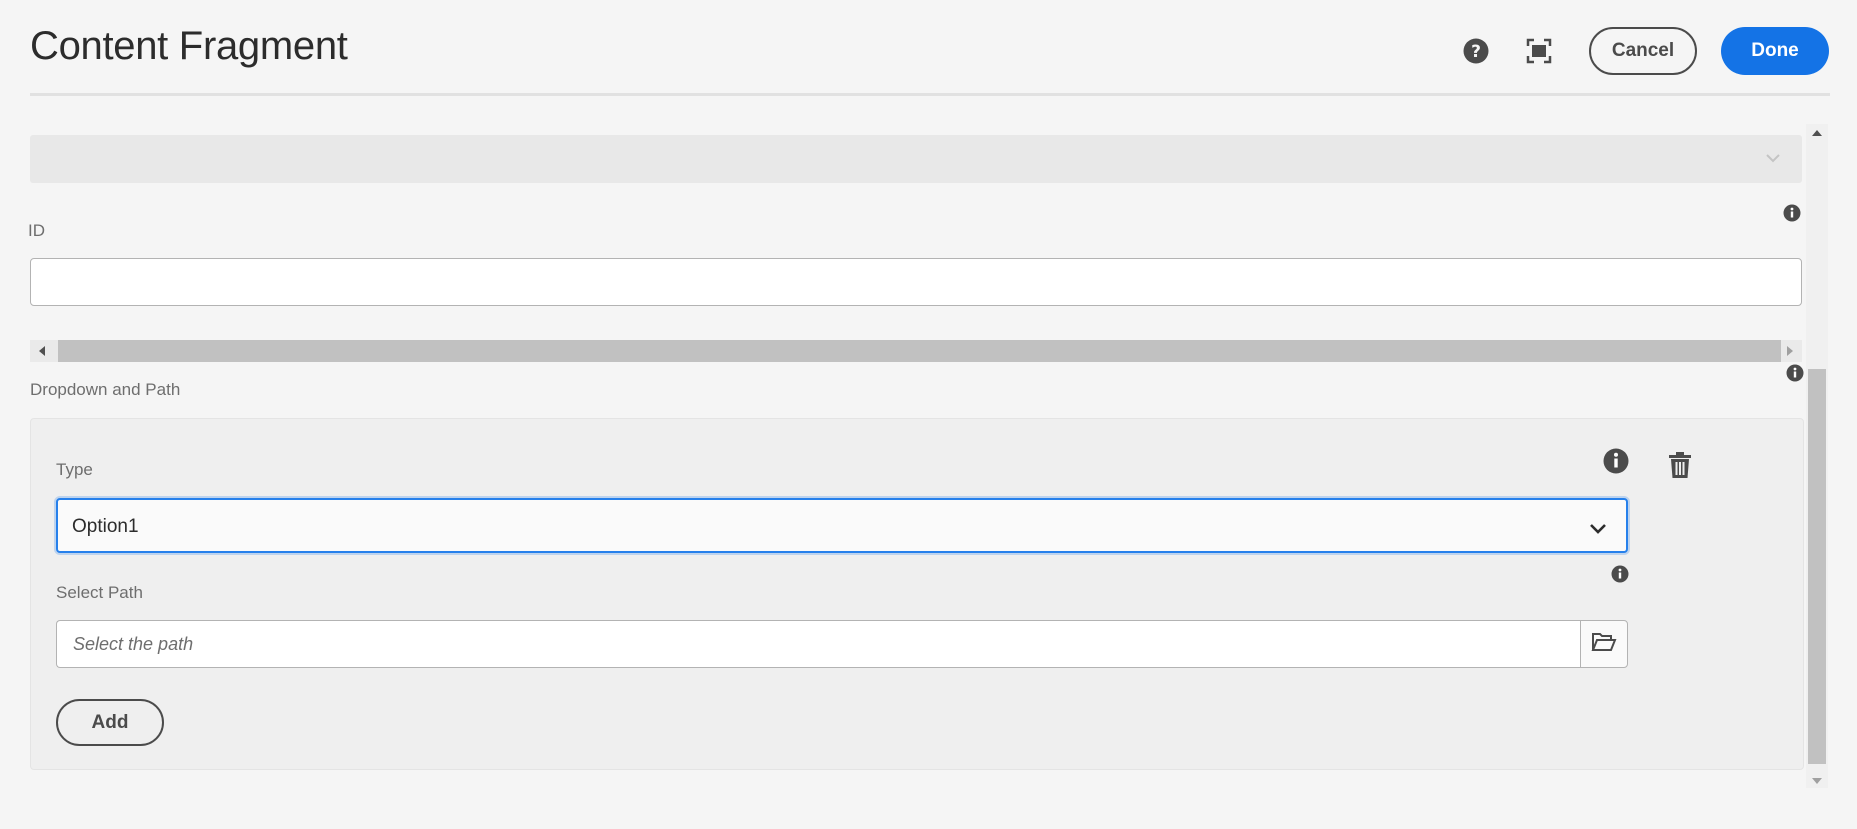 The image size is (1857, 829). What do you see at coordinates (1775, 51) in the screenshot?
I see `done-button: Done` at bounding box center [1775, 51].